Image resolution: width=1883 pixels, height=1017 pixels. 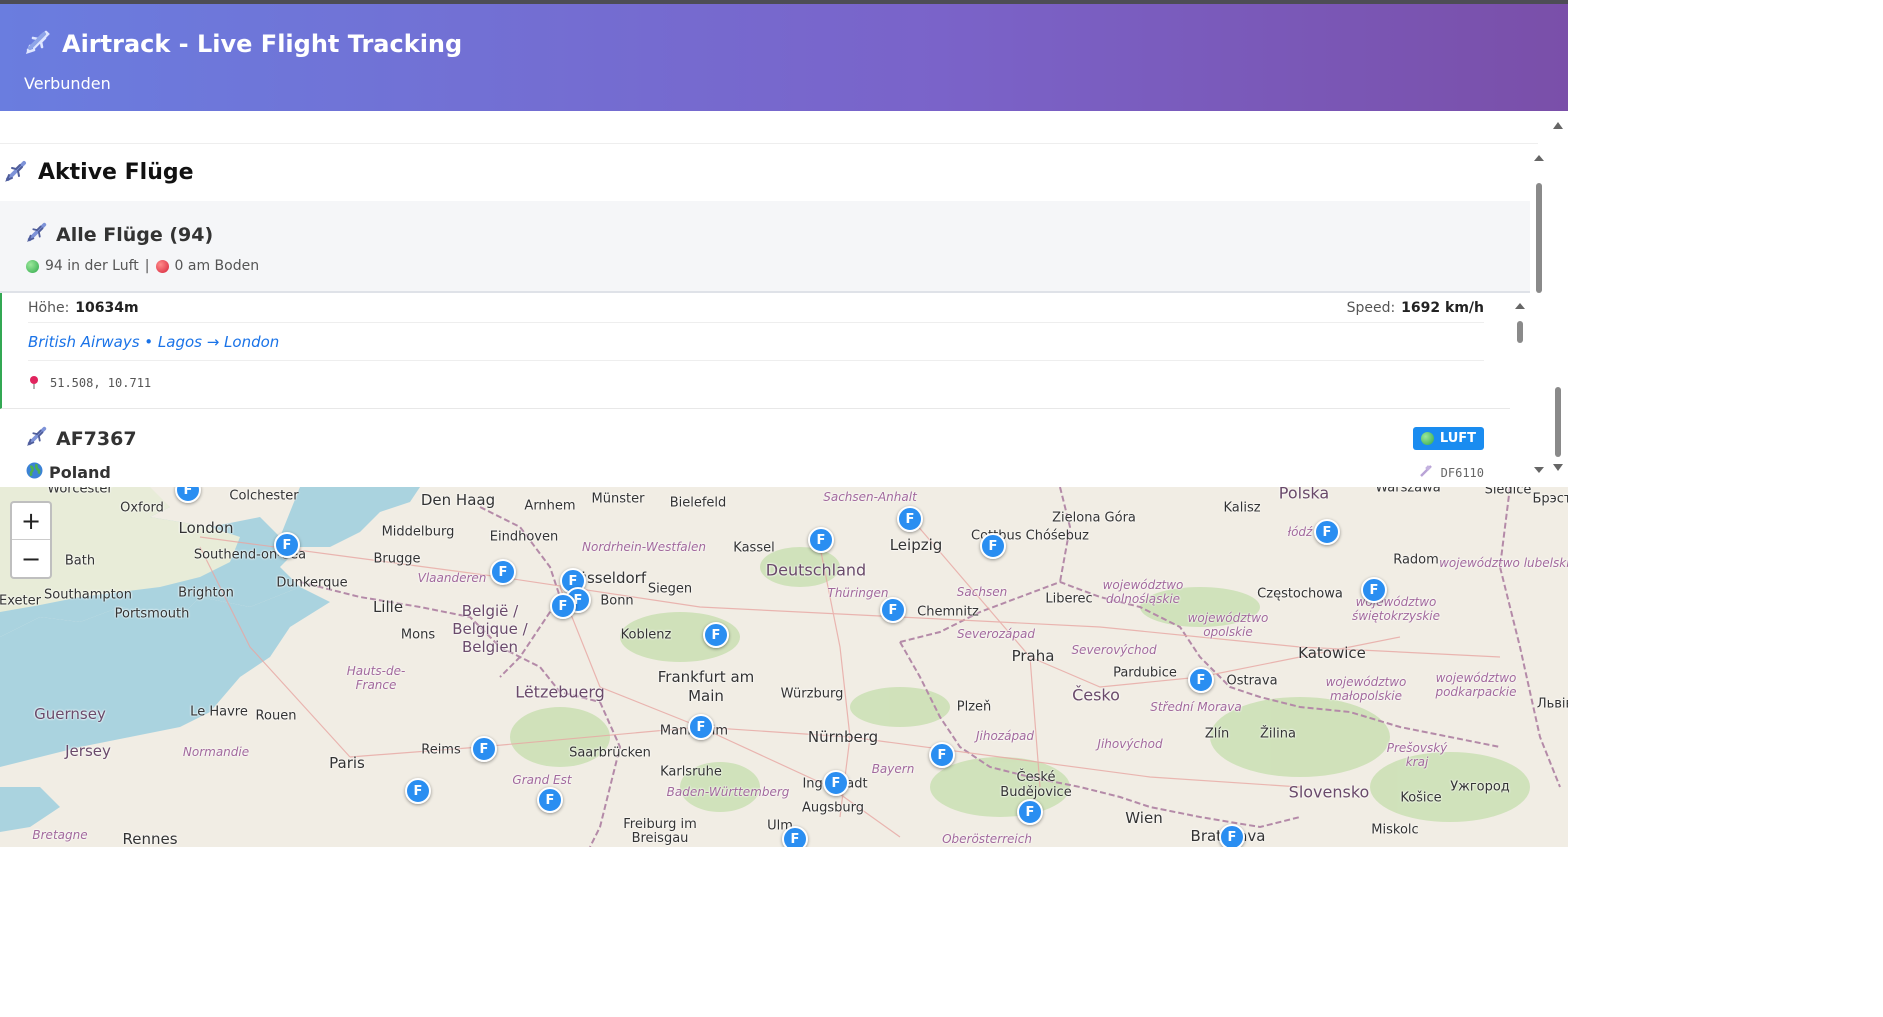 I want to click on map-label: Kalisz, so click(x=1242, y=508).